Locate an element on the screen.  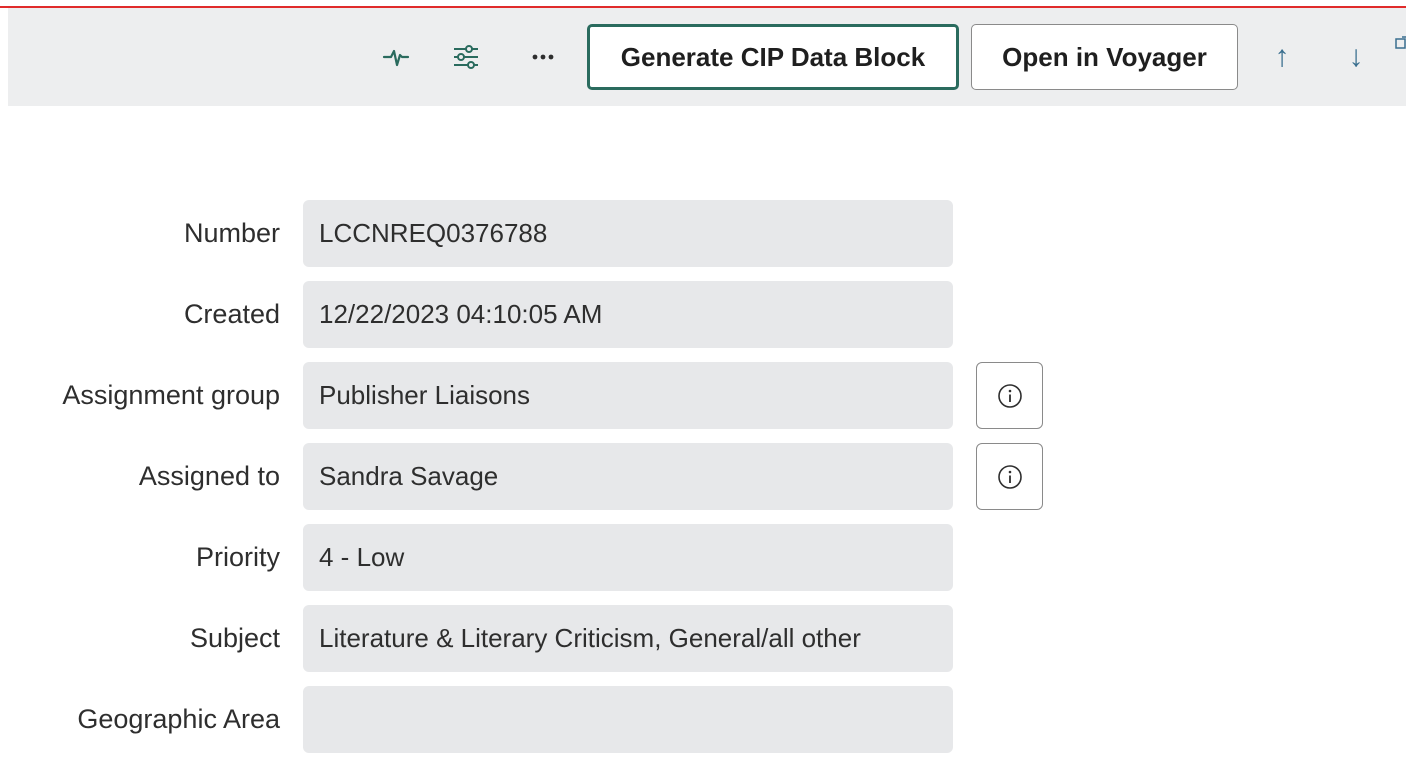
previous-record-arrow-icon: ↑ is located at coordinates (1282, 57).